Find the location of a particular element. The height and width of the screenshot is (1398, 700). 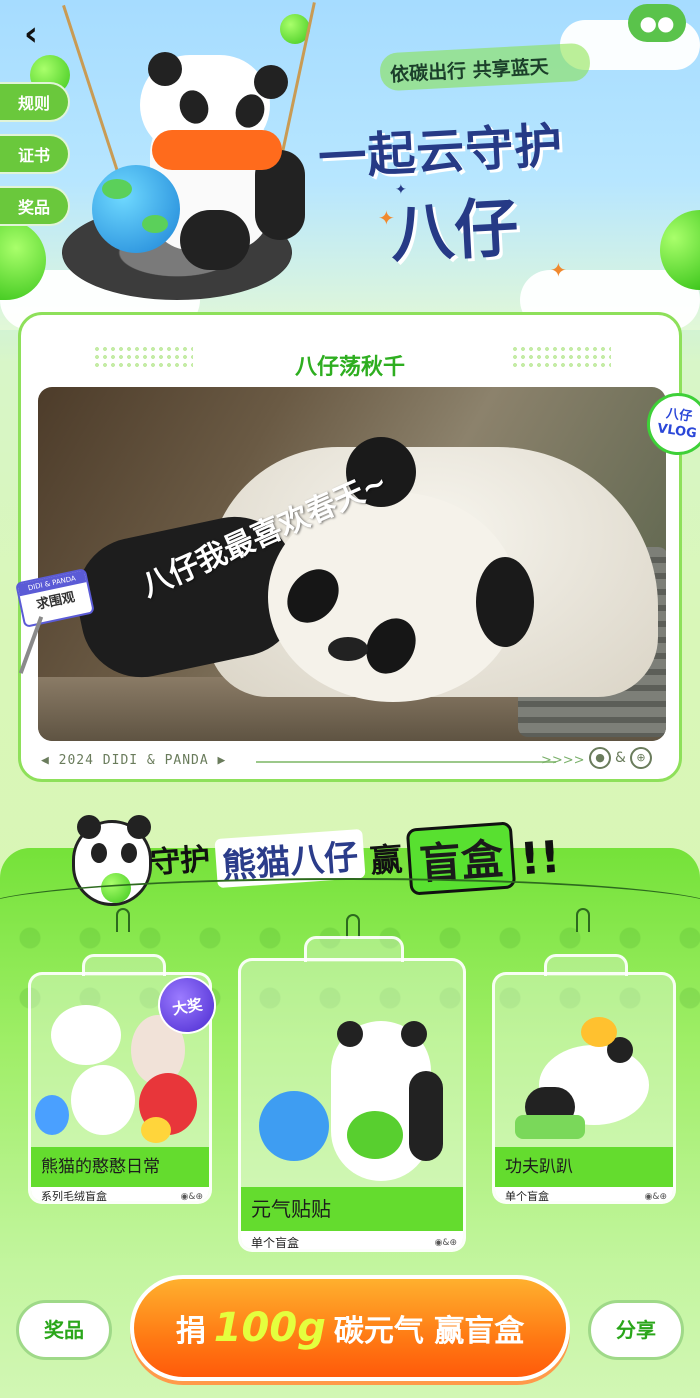

blindbox-subtitle: 系列毛绒盲盒 ◉&⊕ is located at coordinates (120, 1195).